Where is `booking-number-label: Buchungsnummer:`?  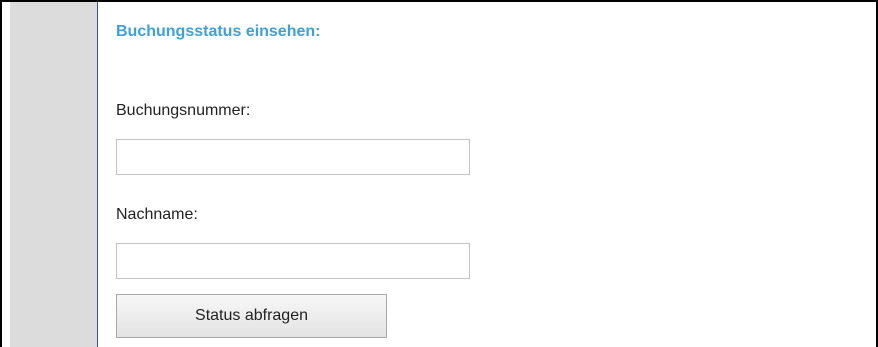
booking-number-label: Buchungsnummer: is located at coordinates (183, 110).